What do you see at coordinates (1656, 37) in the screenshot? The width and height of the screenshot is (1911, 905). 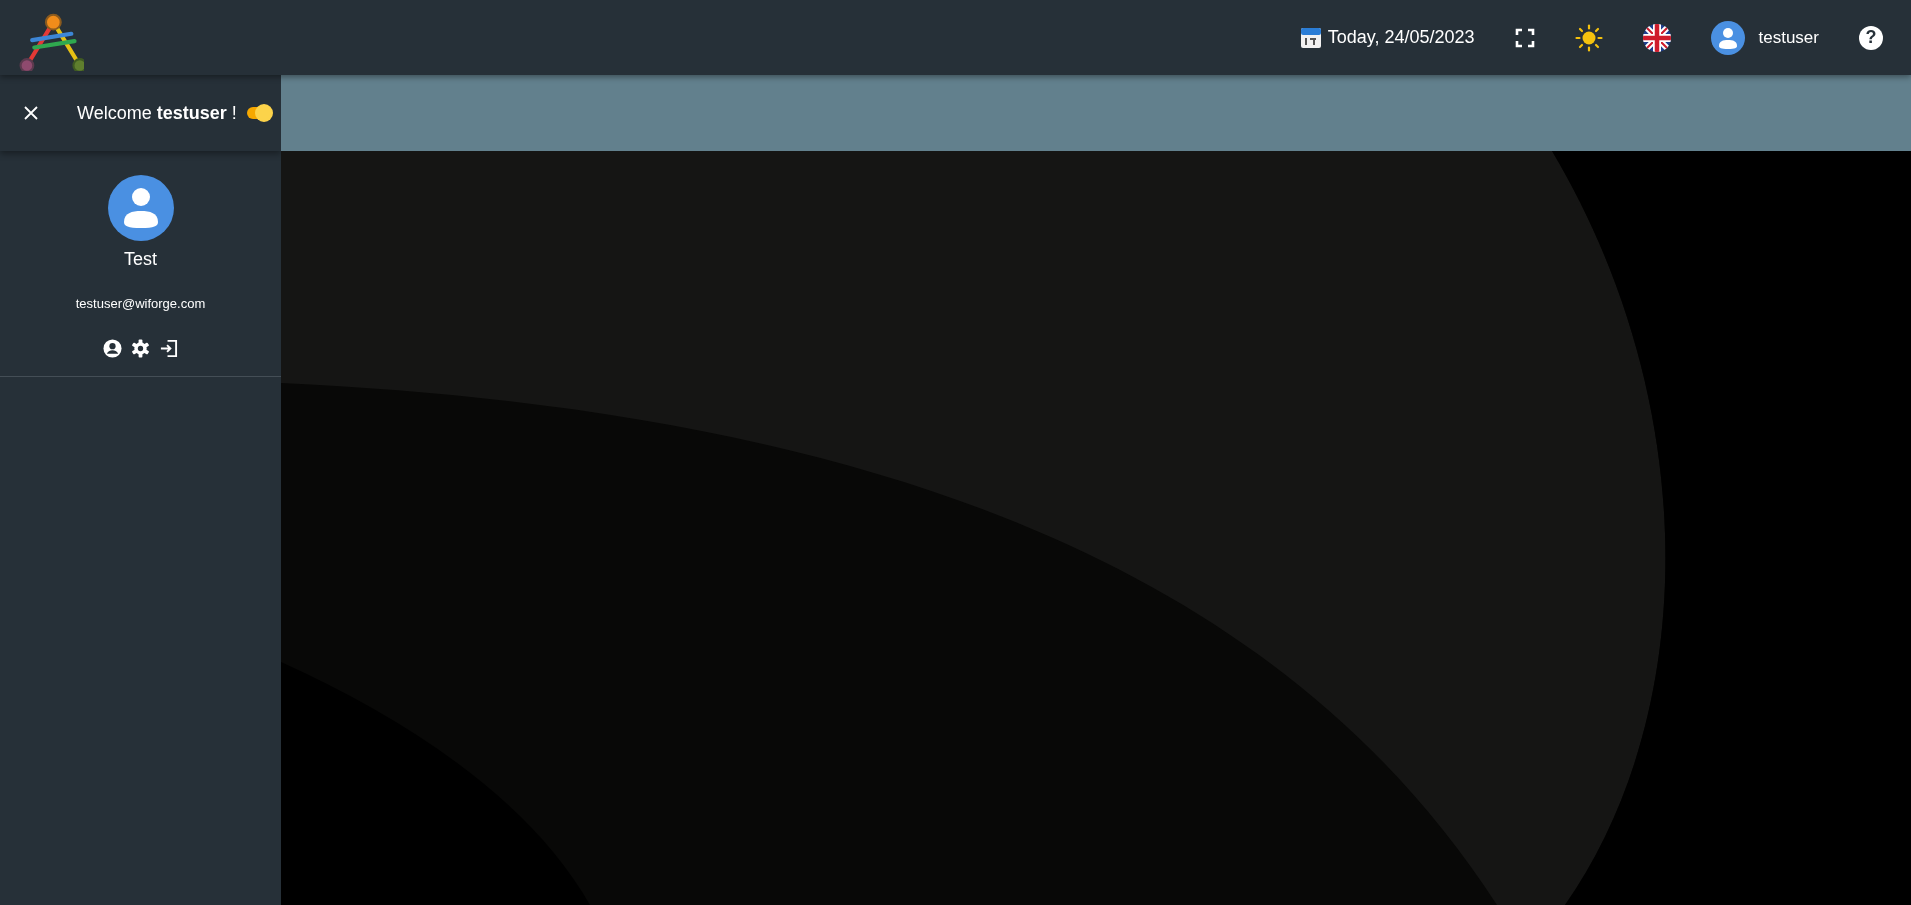 I see `flag-icon` at bounding box center [1656, 37].